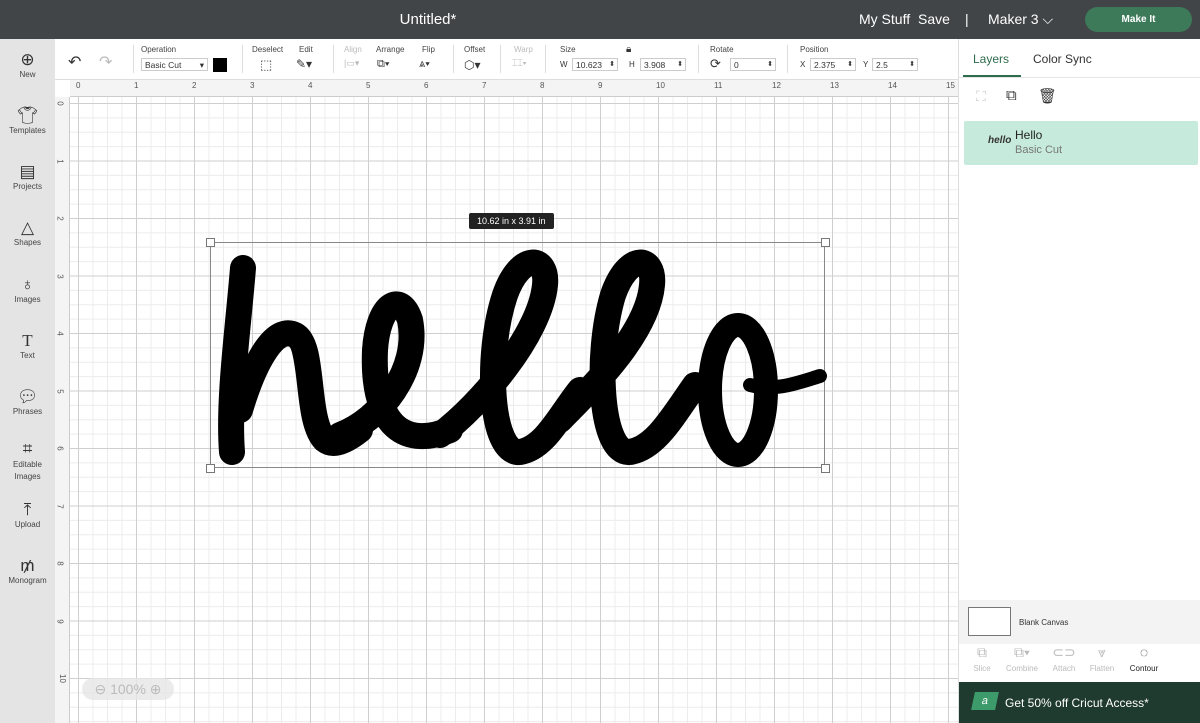  What do you see at coordinates (1044, 622) in the screenshot?
I see `blank-canvas-label: Blank Canvas` at bounding box center [1044, 622].